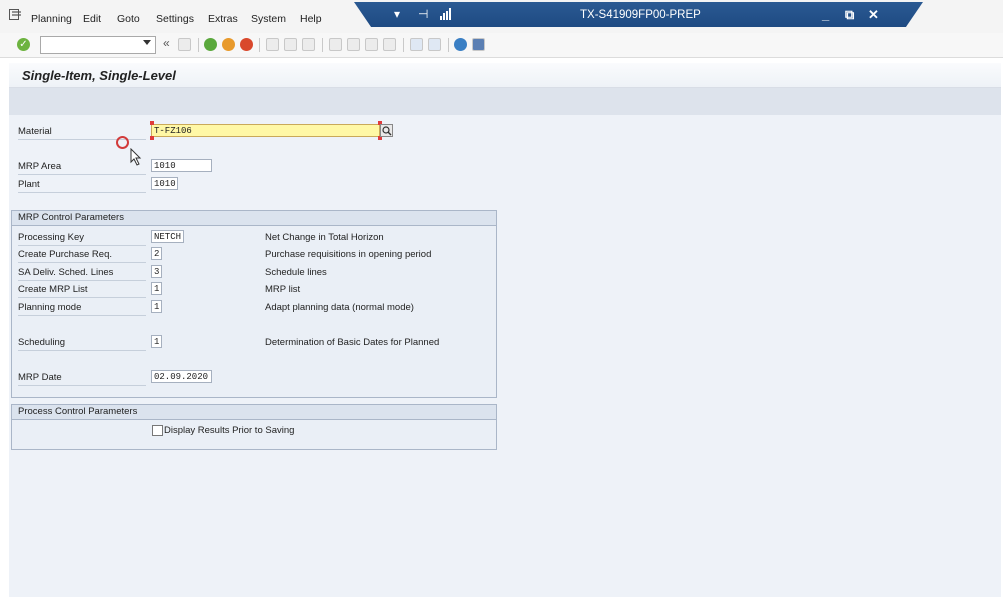 The width and height of the screenshot is (1003, 597). What do you see at coordinates (353, 44) in the screenshot?
I see `previous-page-icon` at bounding box center [353, 44].